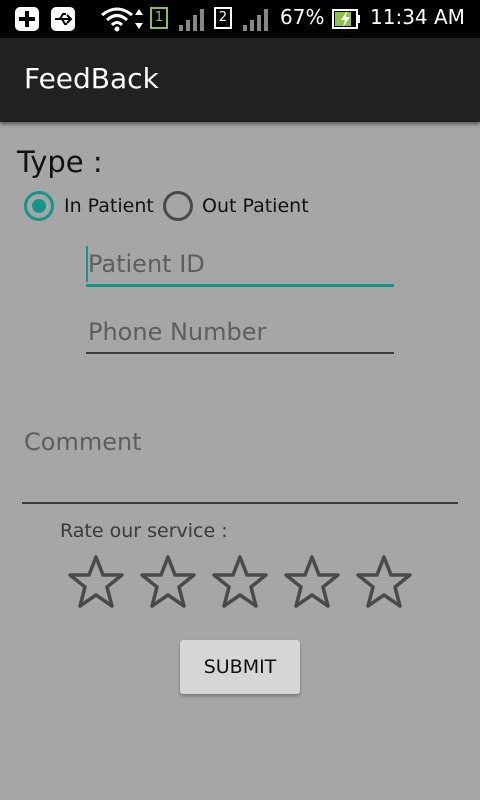  What do you see at coordinates (144, 531) in the screenshot?
I see `rate-label: Rate our service :` at bounding box center [144, 531].